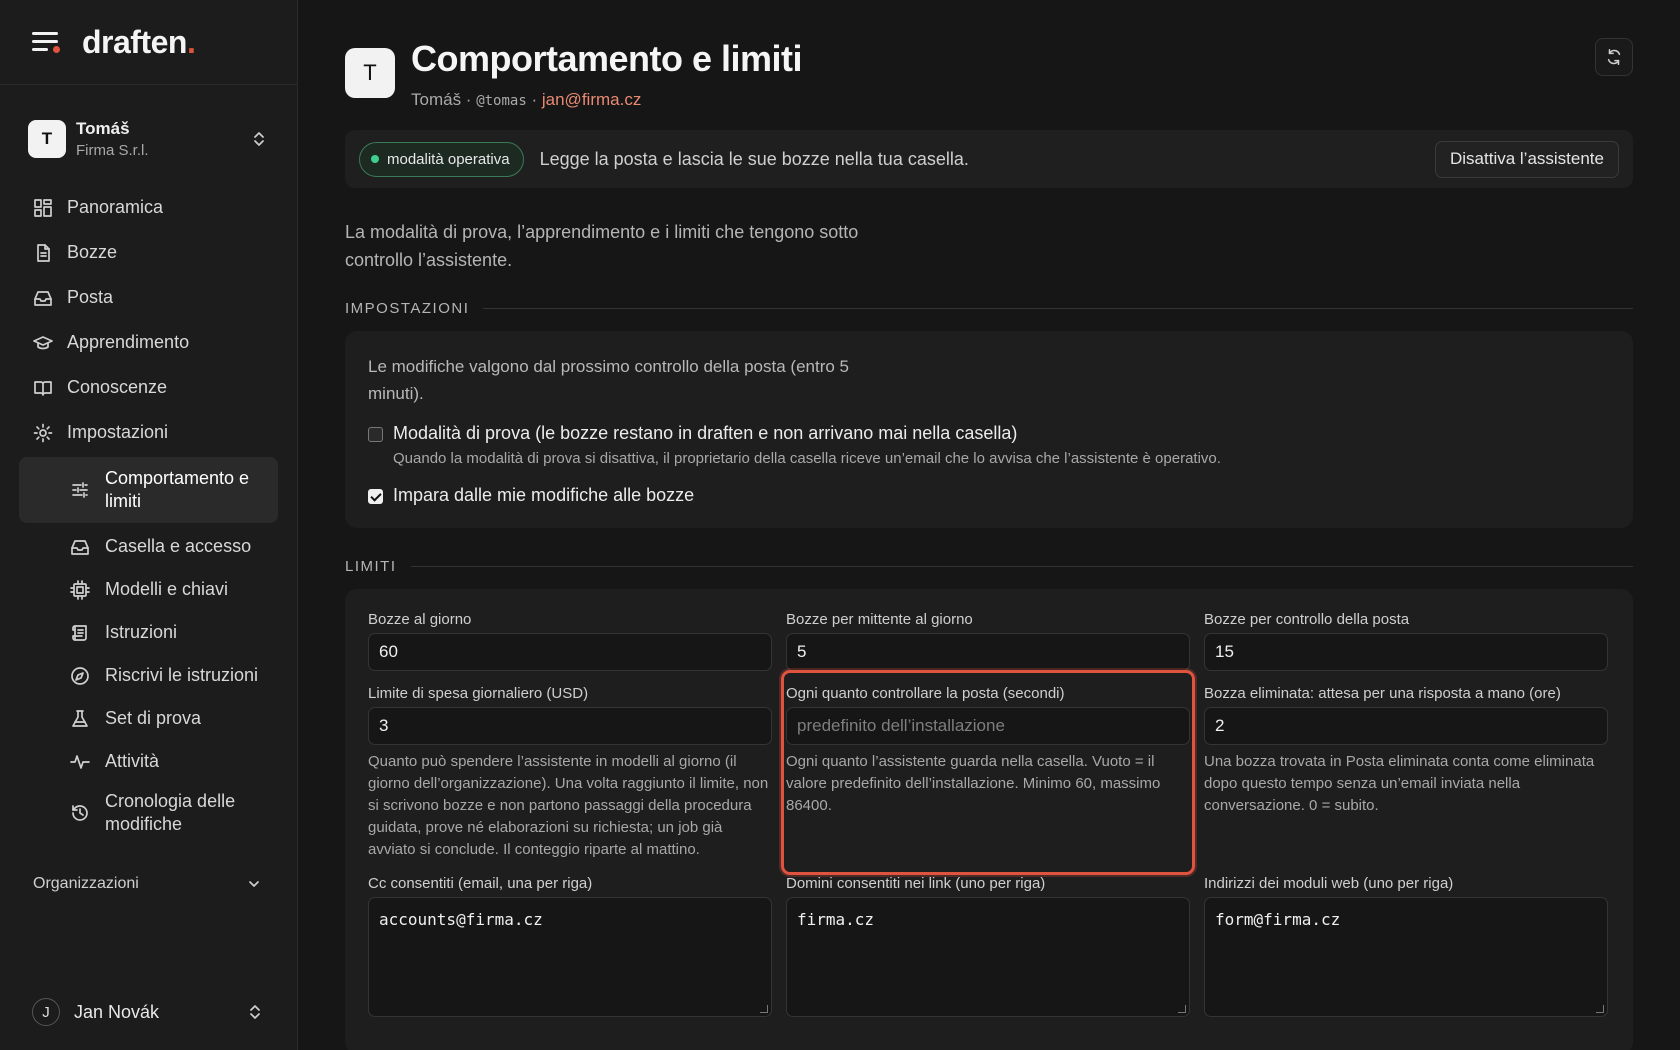 This screenshot has height=1050, width=1680. I want to click on compass-icon, so click(80, 675).